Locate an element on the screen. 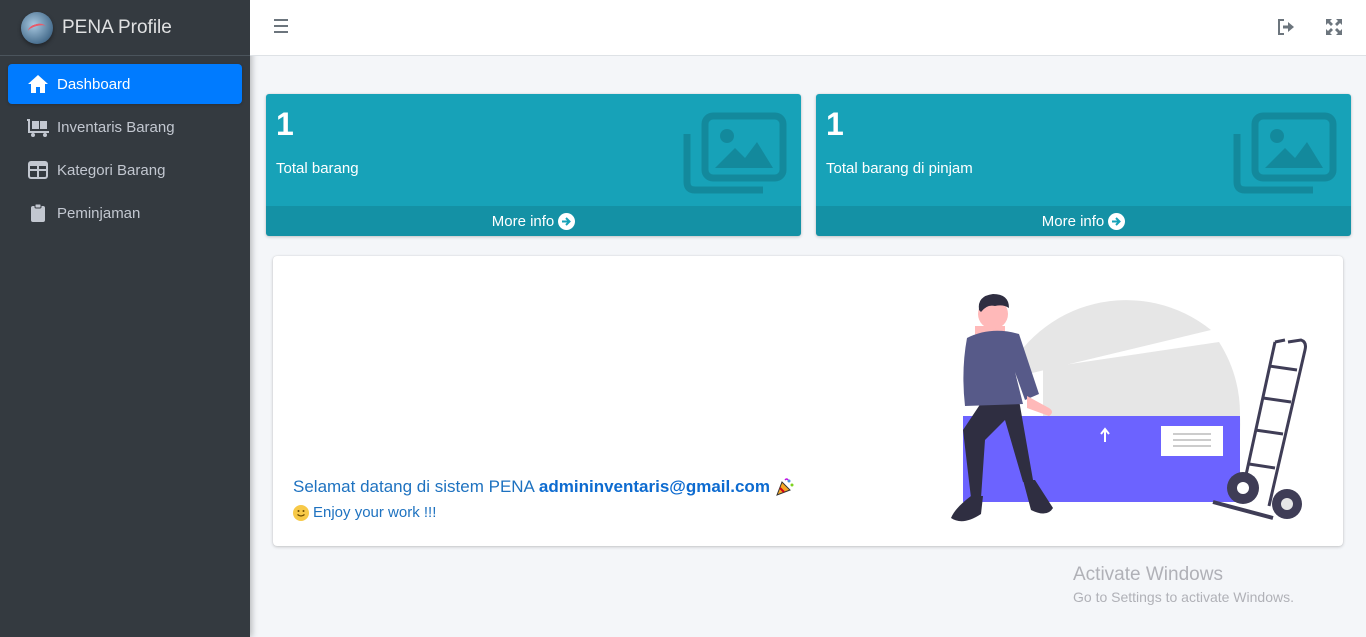  sidebar-item-label: Kategori Barang is located at coordinates (111, 170).